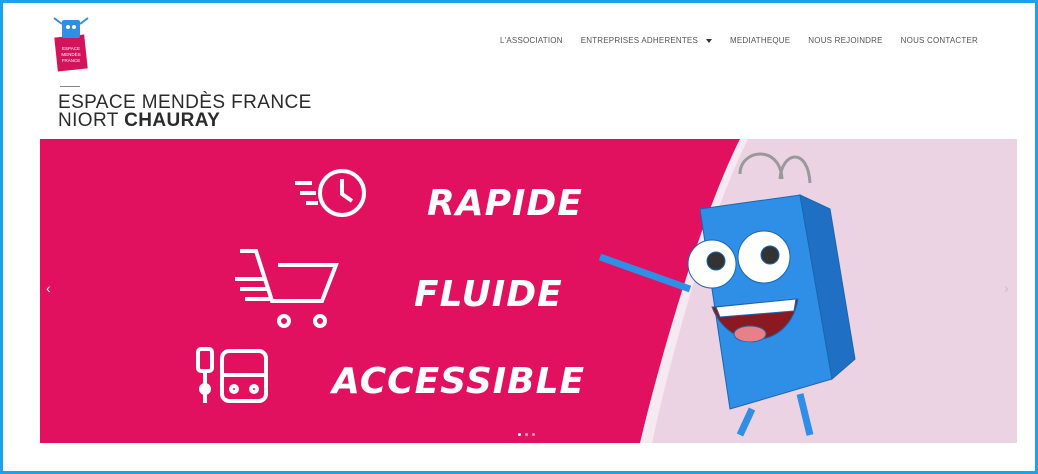 The image size is (1038, 474). I want to click on title-divider, so click(70, 86).